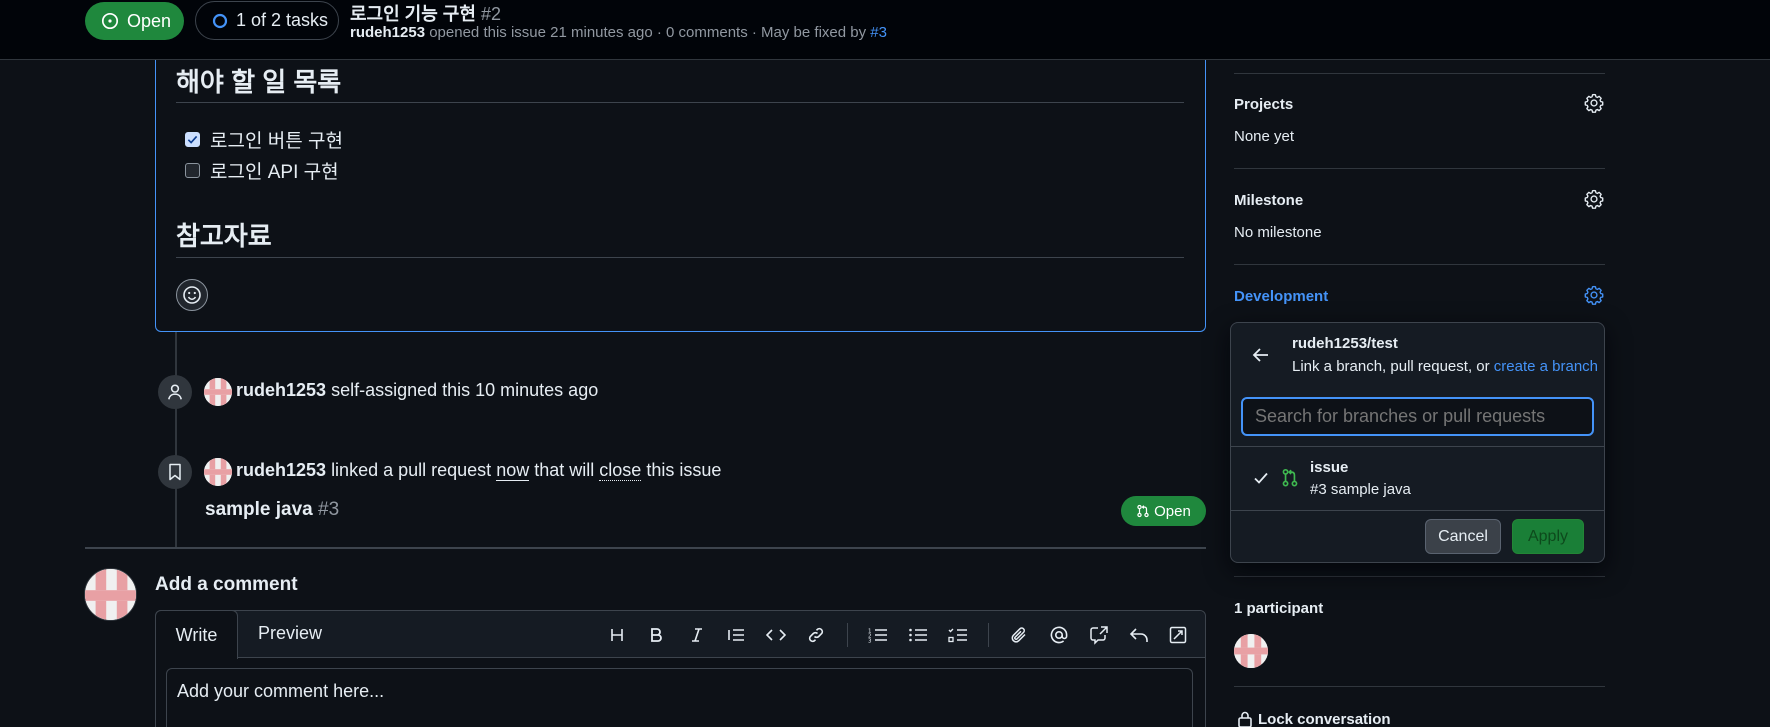  Describe the element at coordinates (684, 470) in the screenshot. I see `event-text: this issue` at that location.